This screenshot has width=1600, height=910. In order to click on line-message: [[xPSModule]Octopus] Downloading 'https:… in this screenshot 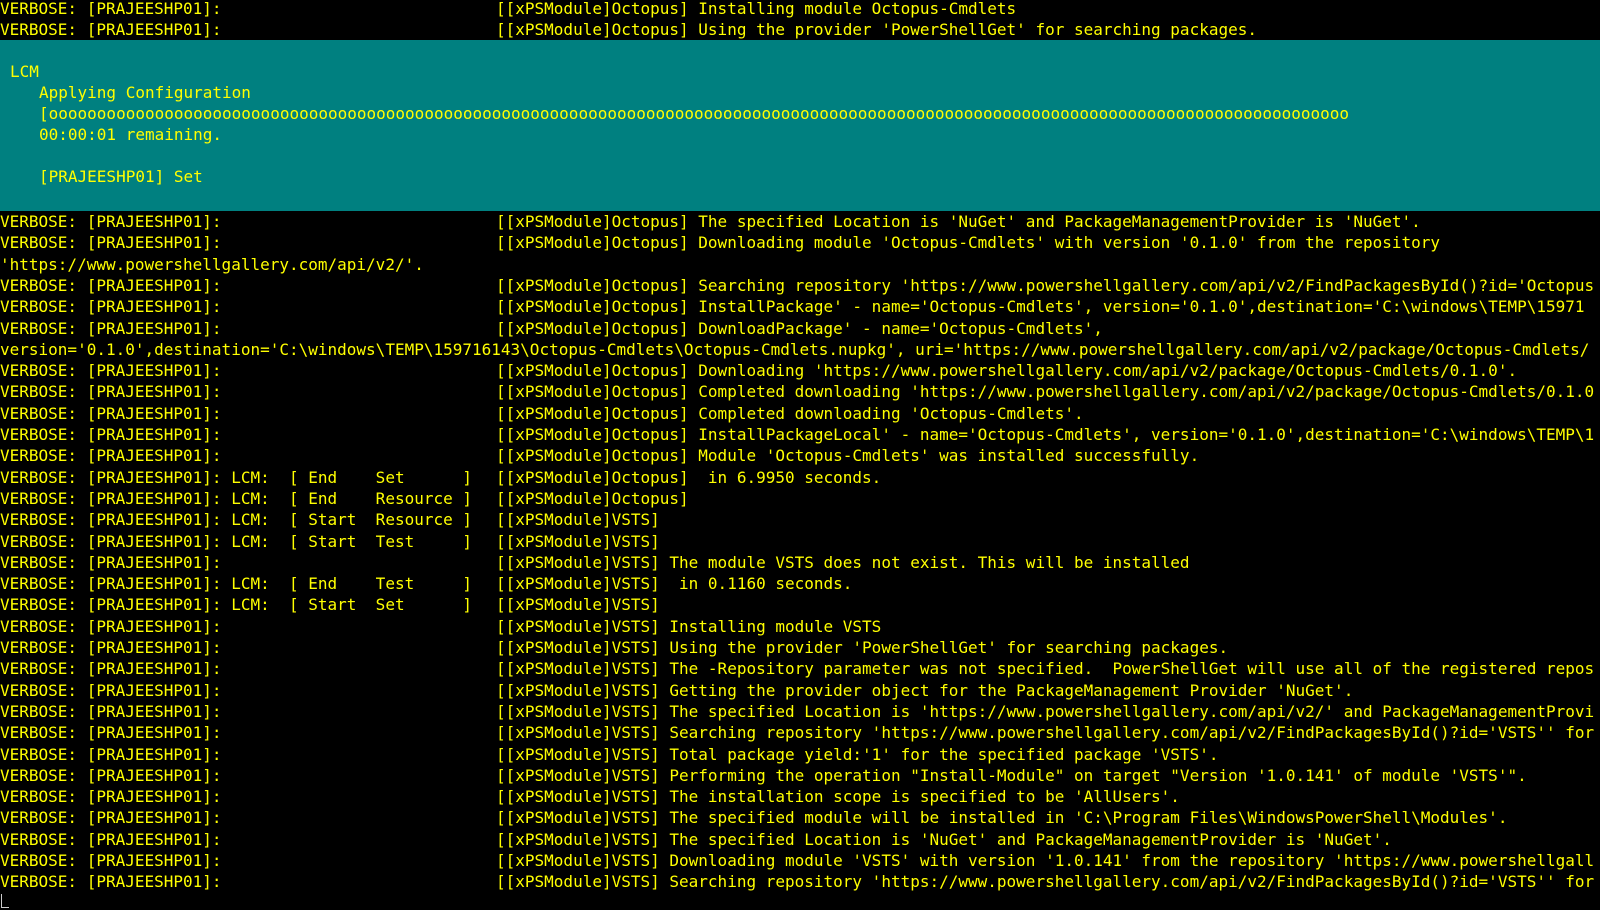, I will do `click(1007, 371)`.